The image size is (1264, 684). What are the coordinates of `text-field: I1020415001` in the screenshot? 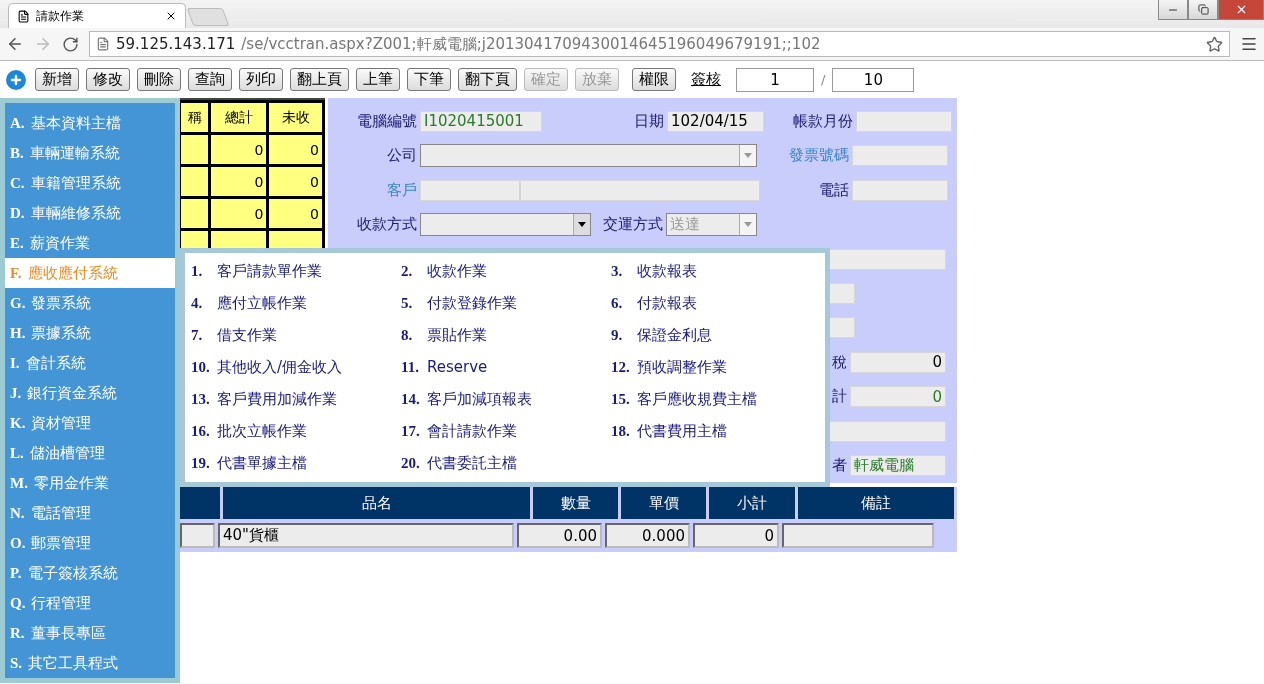 It's located at (481, 121).